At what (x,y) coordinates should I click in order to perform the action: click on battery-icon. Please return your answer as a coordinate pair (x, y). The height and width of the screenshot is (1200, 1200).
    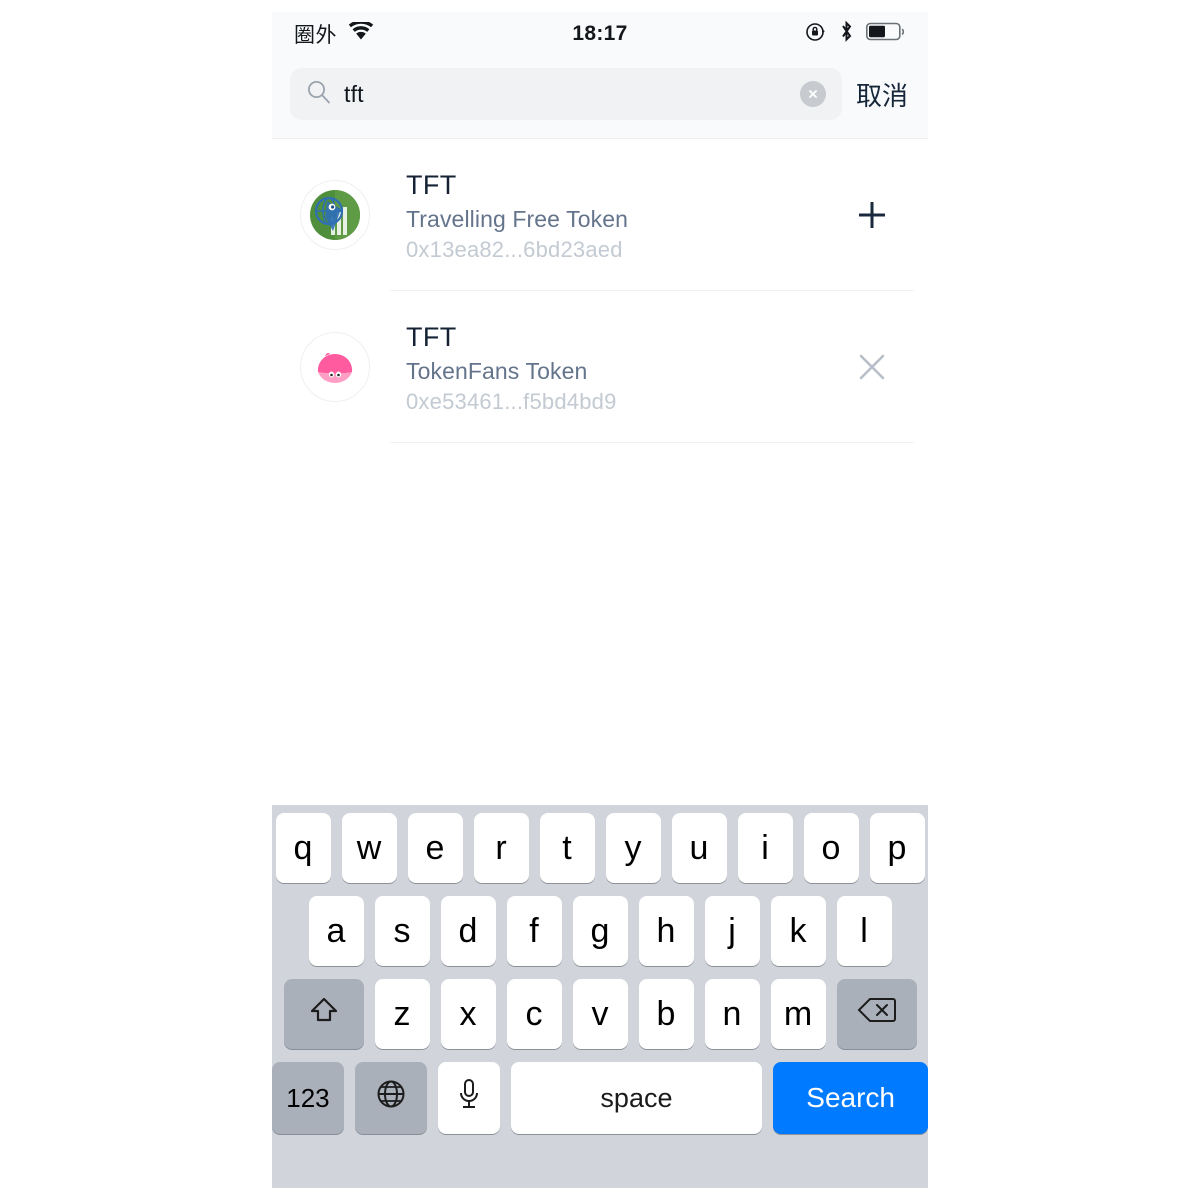
    Looking at the image, I should click on (886, 34).